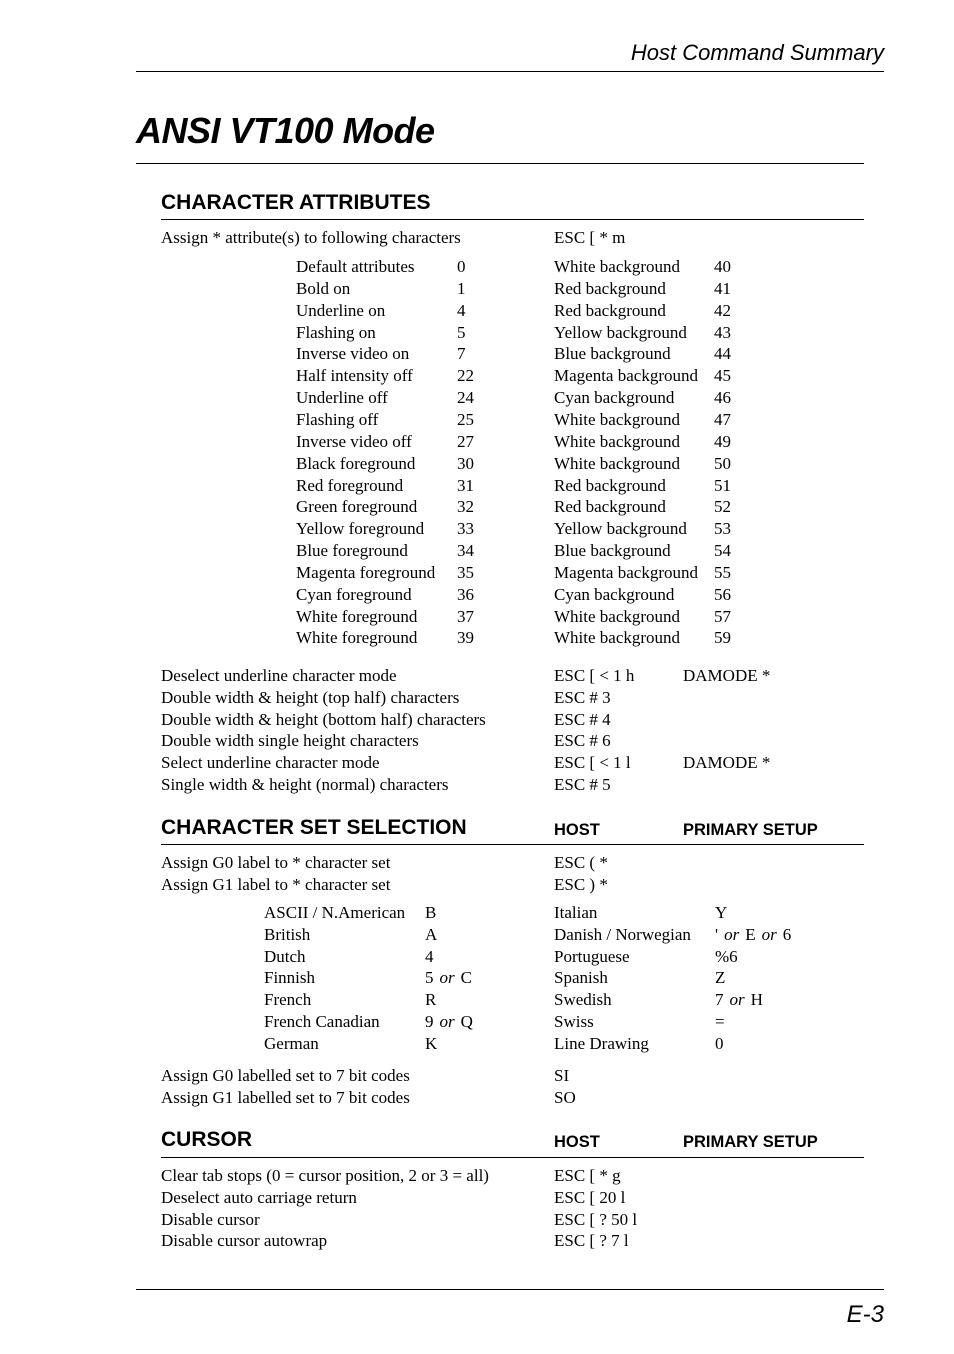  I want to click on code-part: 5, so click(429, 978).